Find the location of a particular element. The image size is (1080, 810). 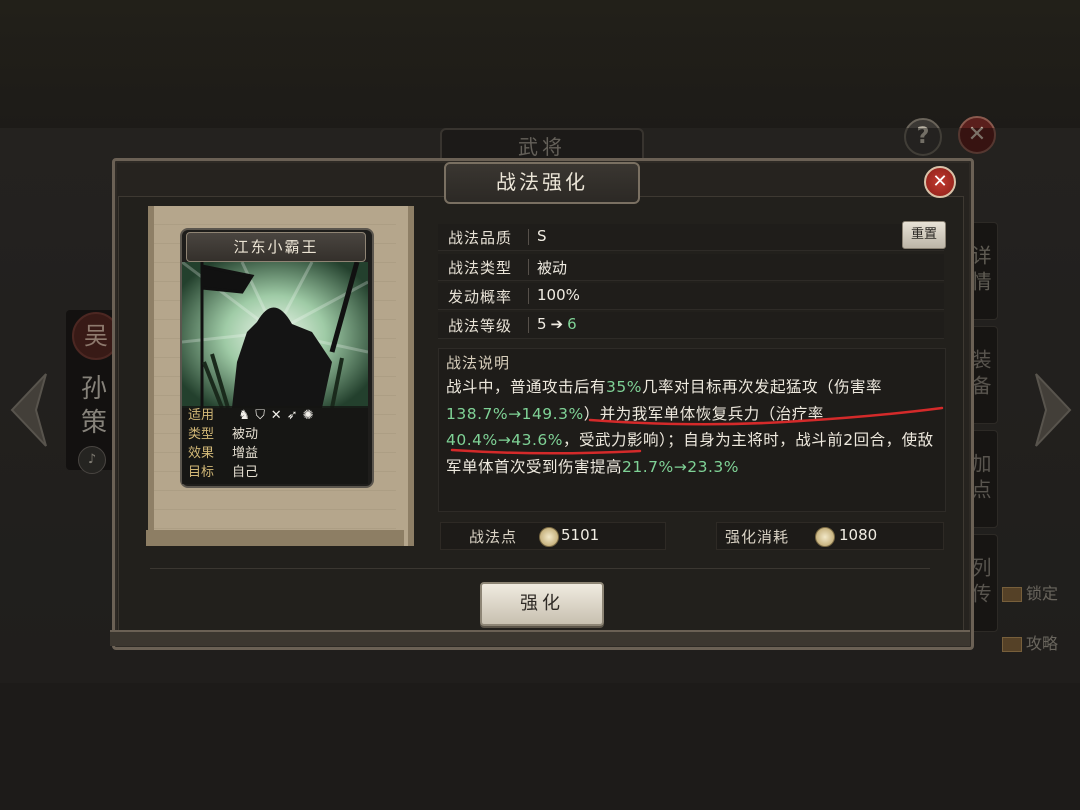

stat-row-type: 类型 被动 is located at coordinates (223, 435).